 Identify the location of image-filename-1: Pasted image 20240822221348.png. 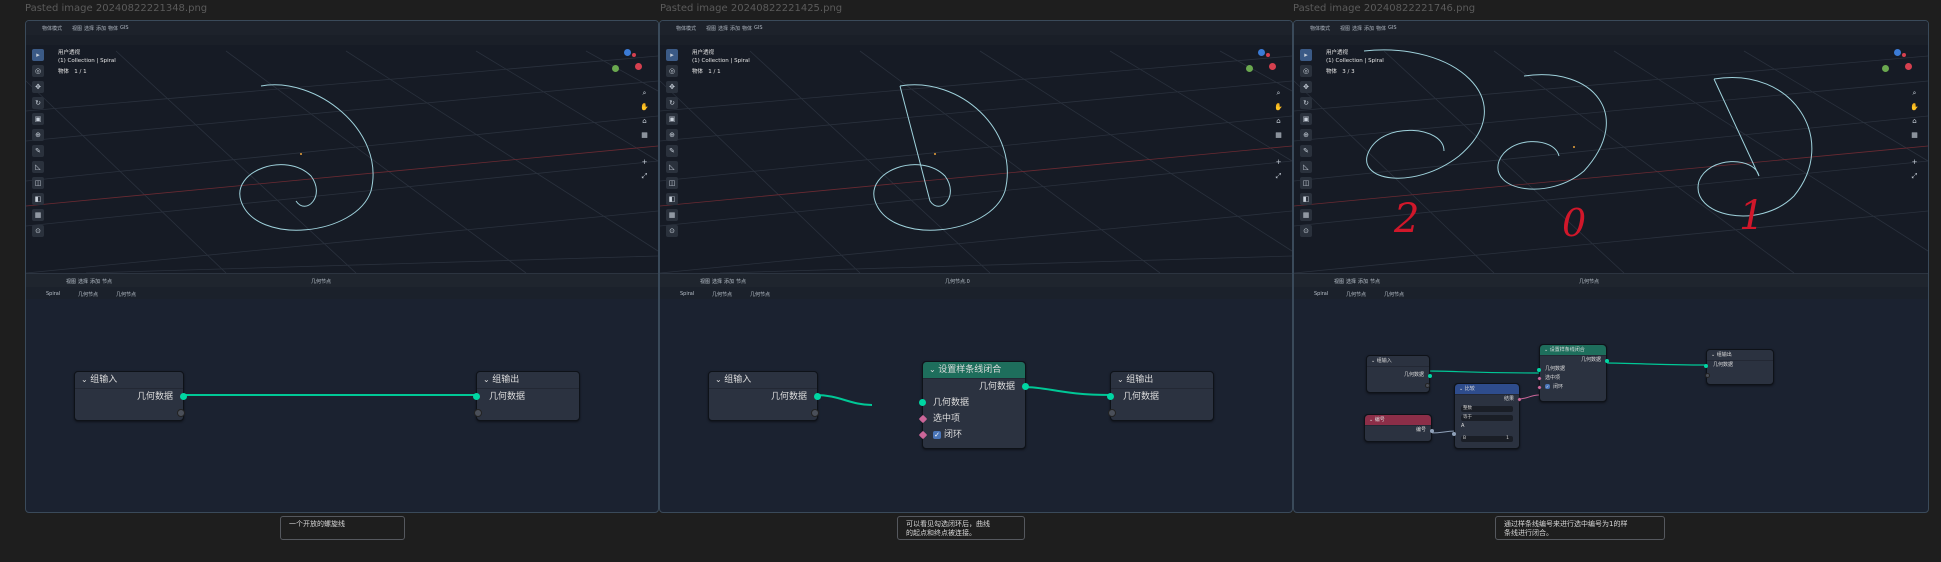
(116, 8).